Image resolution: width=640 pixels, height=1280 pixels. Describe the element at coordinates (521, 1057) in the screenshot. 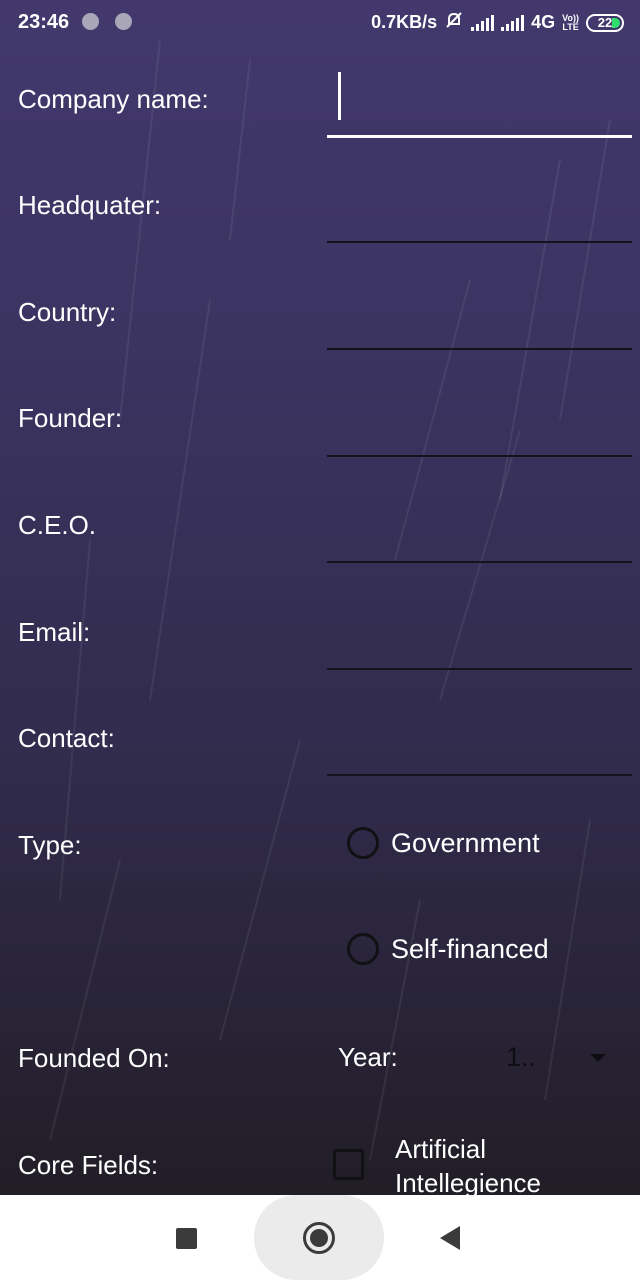

I see `year-value: 1..` at that location.